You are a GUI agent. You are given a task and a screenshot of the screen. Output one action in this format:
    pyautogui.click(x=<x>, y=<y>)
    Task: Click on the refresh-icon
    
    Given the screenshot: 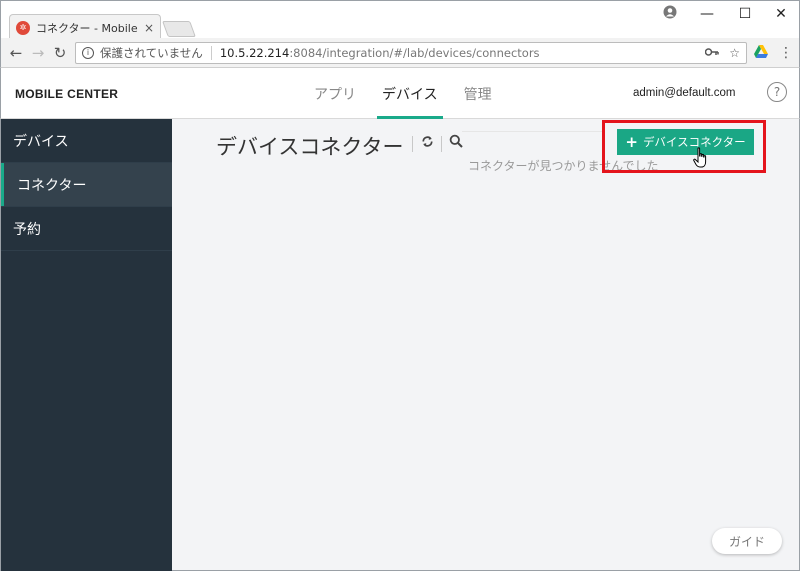 What is the action you would take?
    pyautogui.click(x=427, y=144)
    